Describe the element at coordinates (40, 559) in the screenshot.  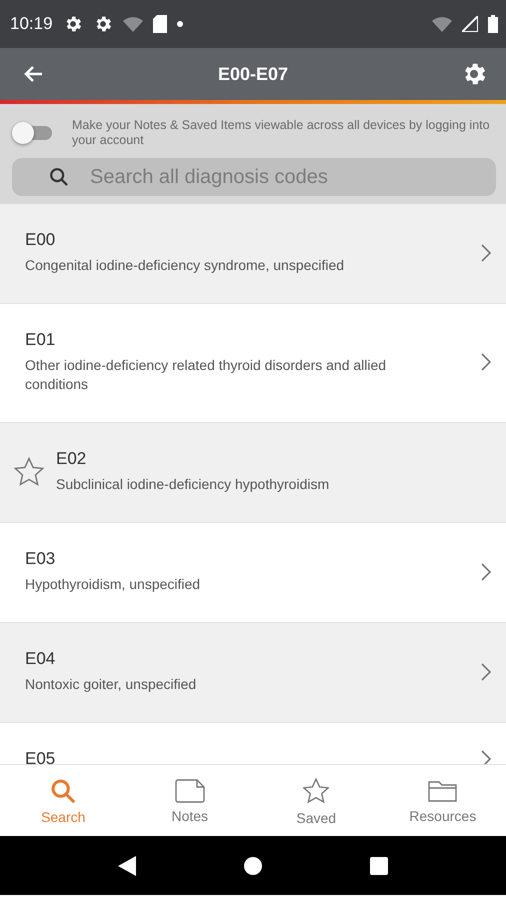
I see `code-label: E03` at that location.